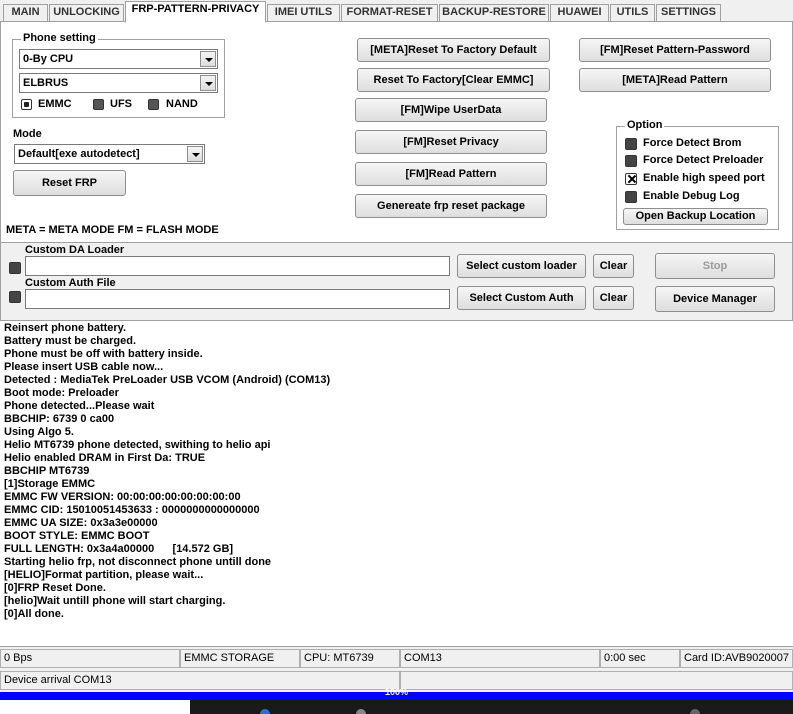  What do you see at coordinates (451, 110) in the screenshot?
I see `fm-wipe-userdata-button: [FM]Wipe UserData` at bounding box center [451, 110].